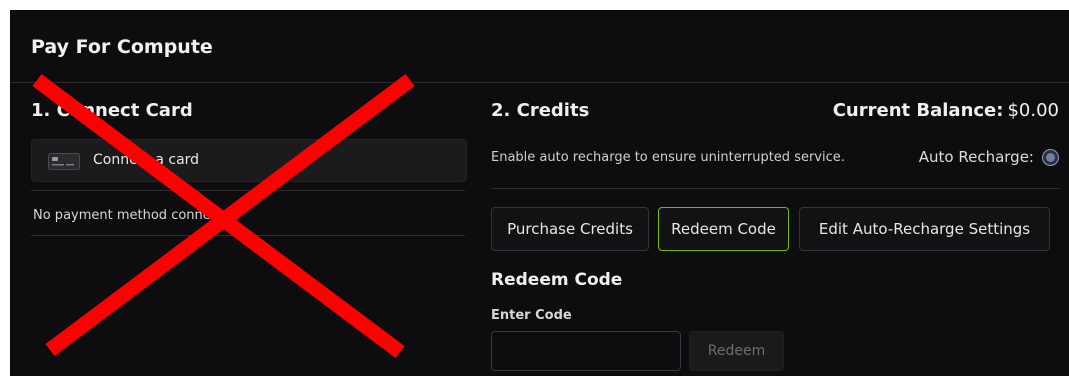  What do you see at coordinates (1050, 157) in the screenshot?
I see `auto-recharge-radio` at bounding box center [1050, 157].